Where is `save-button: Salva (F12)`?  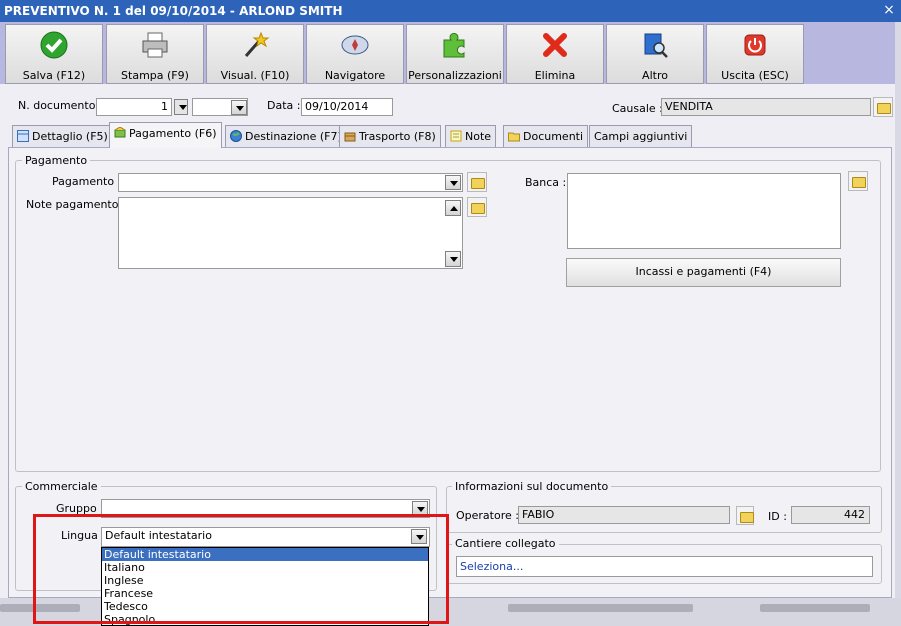
save-button: Salva (F12) is located at coordinates (54, 54).